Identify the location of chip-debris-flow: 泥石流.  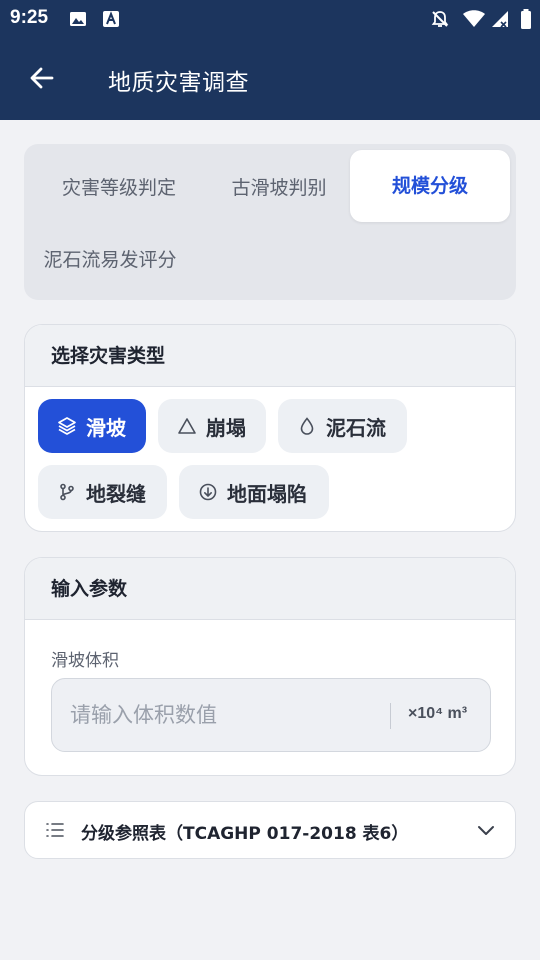
(342, 426).